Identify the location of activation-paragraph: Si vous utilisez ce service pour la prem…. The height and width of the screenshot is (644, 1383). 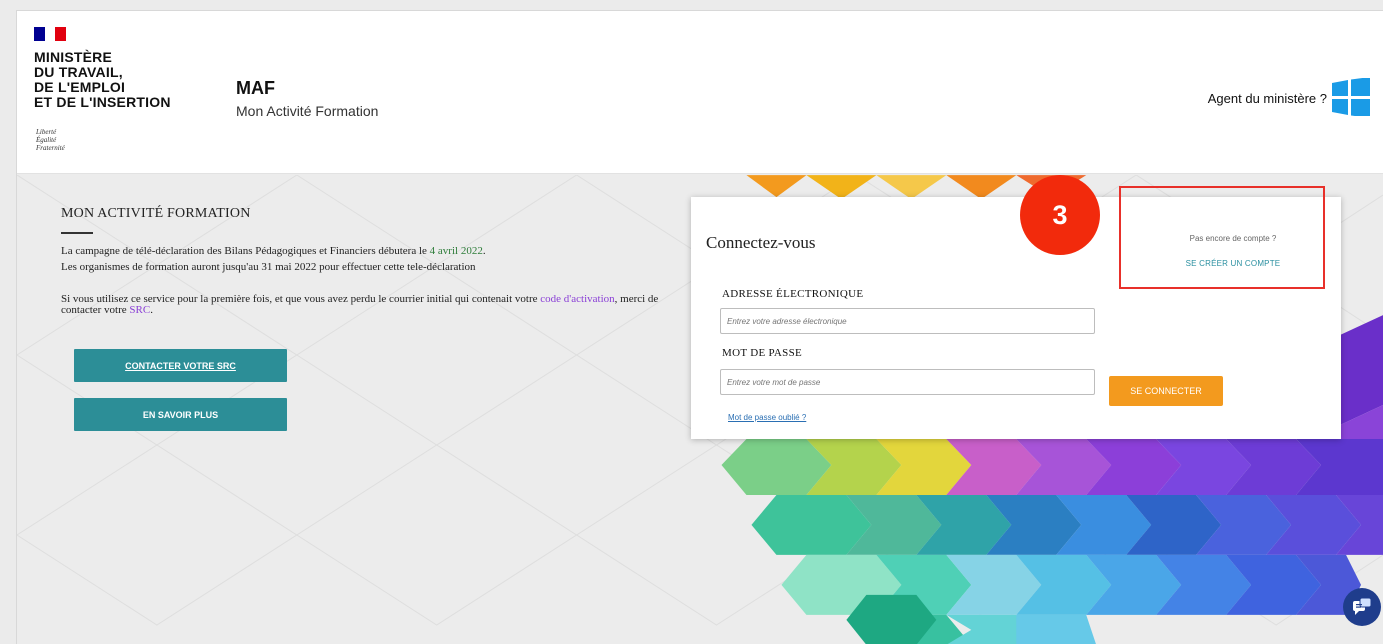
(366, 305).